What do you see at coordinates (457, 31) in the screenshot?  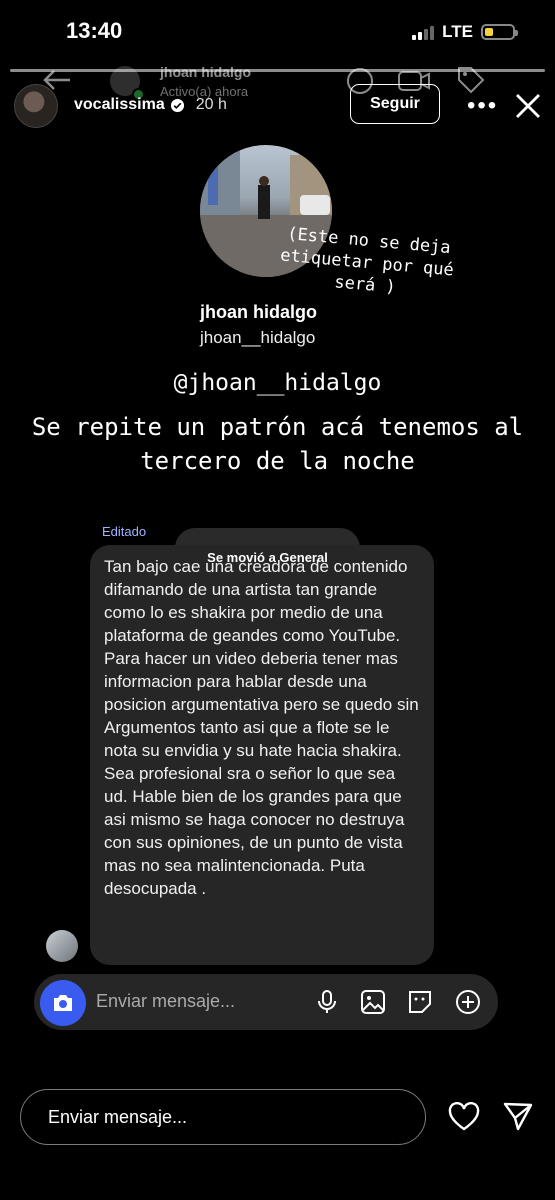 I see `network-type: LTE` at bounding box center [457, 31].